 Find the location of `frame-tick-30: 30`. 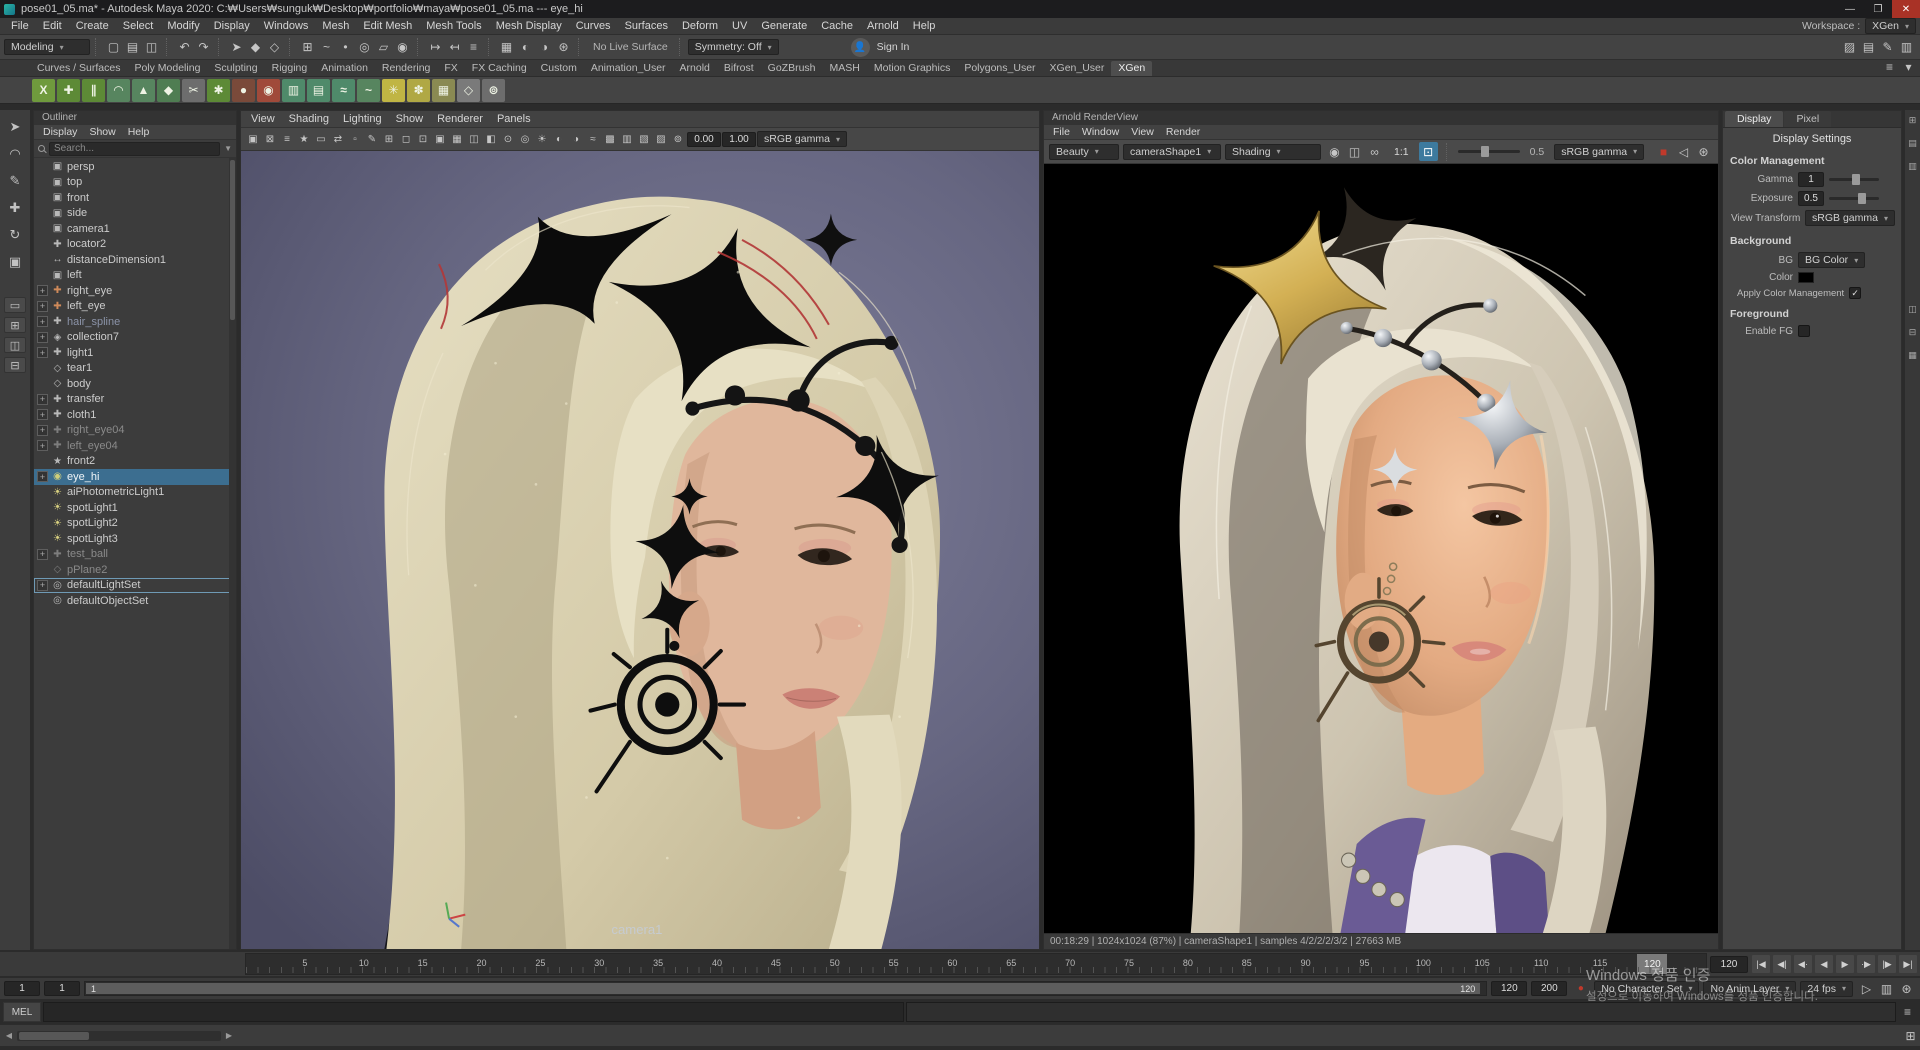

frame-tick-30: 30 is located at coordinates (599, 963).